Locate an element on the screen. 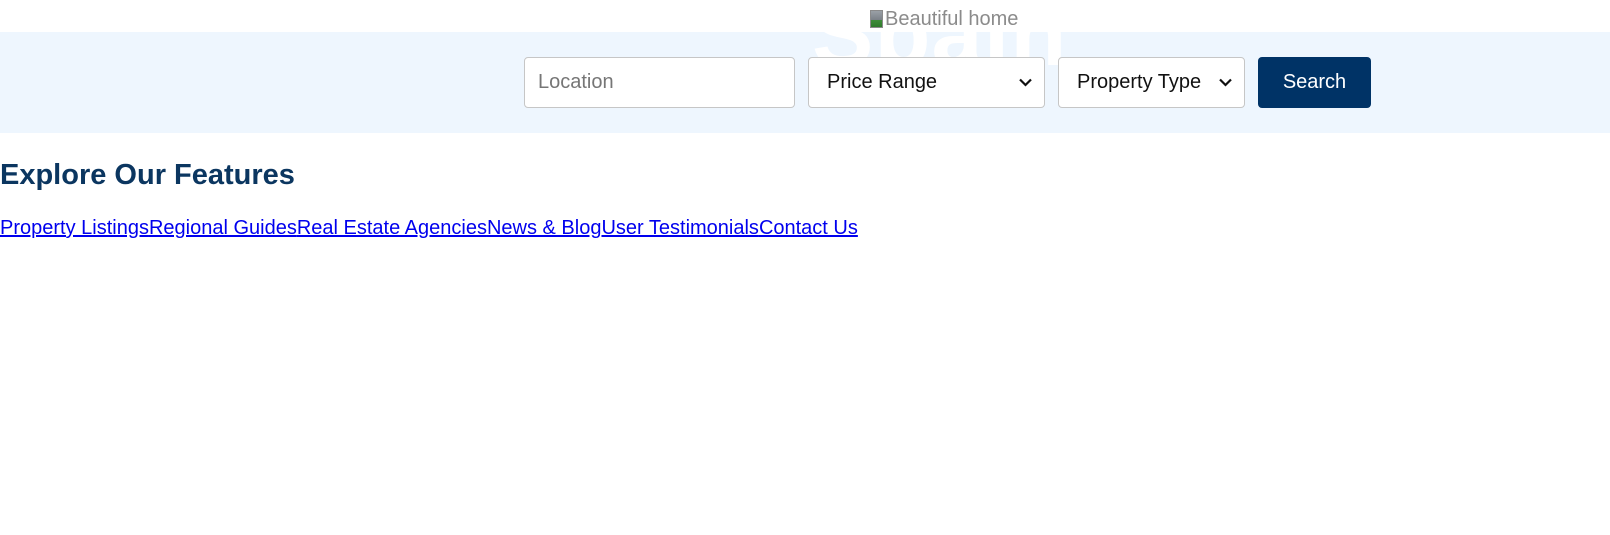 The image size is (1610, 535). top-strip is located at coordinates (805, 16).